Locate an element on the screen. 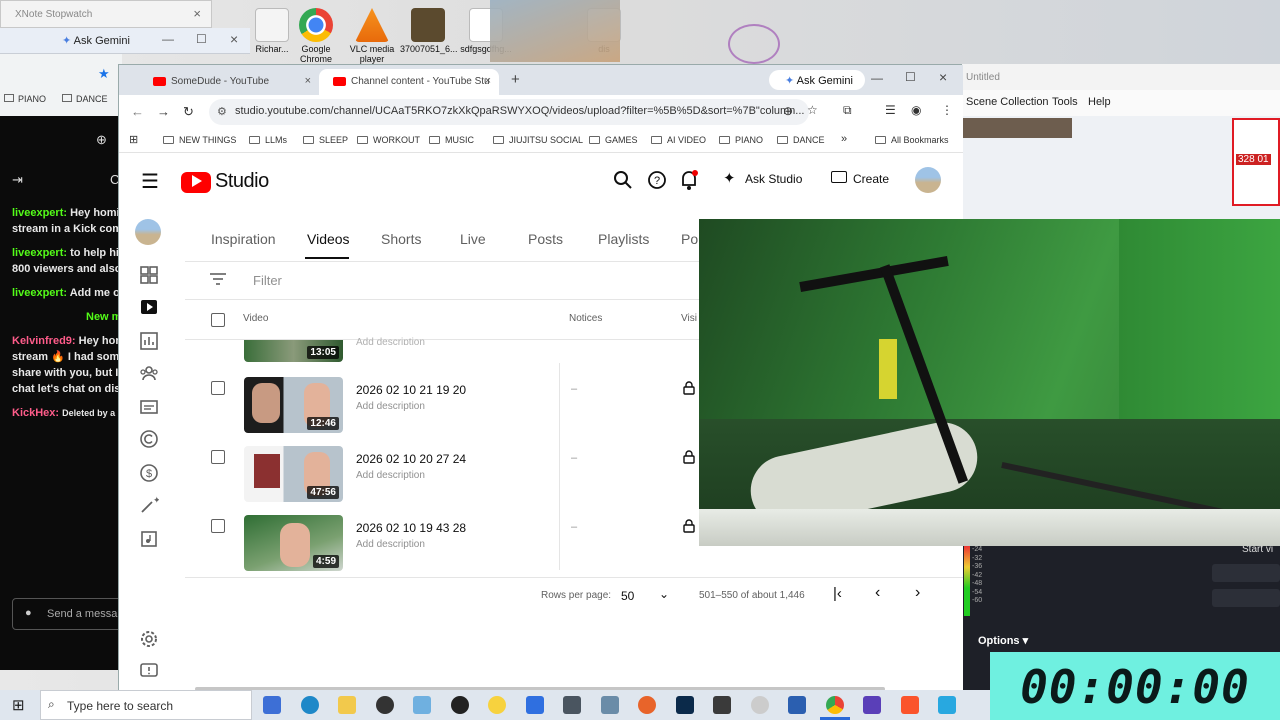 Image resolution: width=1280 pixels, height=720 pixels. search-icon is located at coordinates (623, 180).